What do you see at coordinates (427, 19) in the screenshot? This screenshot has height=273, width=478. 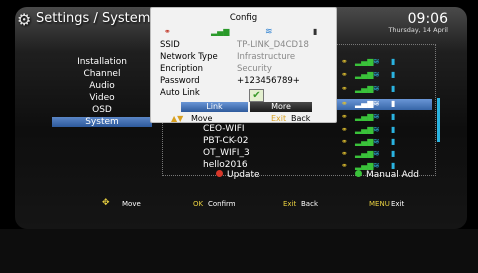 I see `clock-time: 09:06` at bounding box center [427, 19].